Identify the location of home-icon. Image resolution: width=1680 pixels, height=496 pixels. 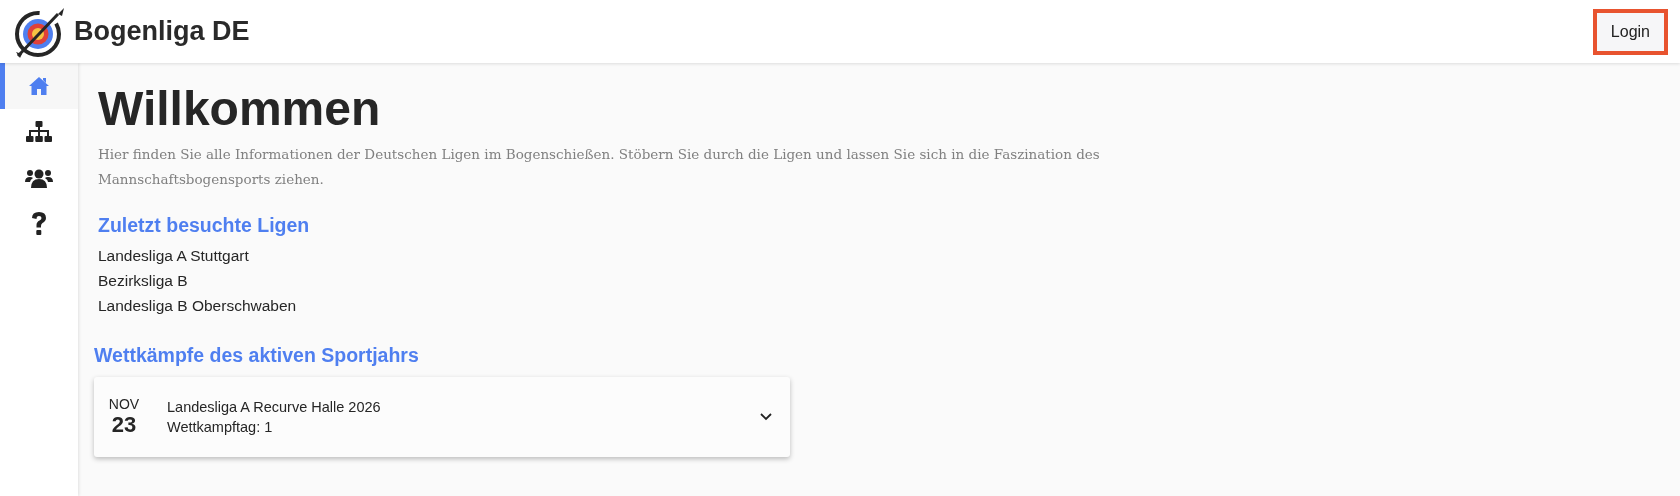
(39, 86).